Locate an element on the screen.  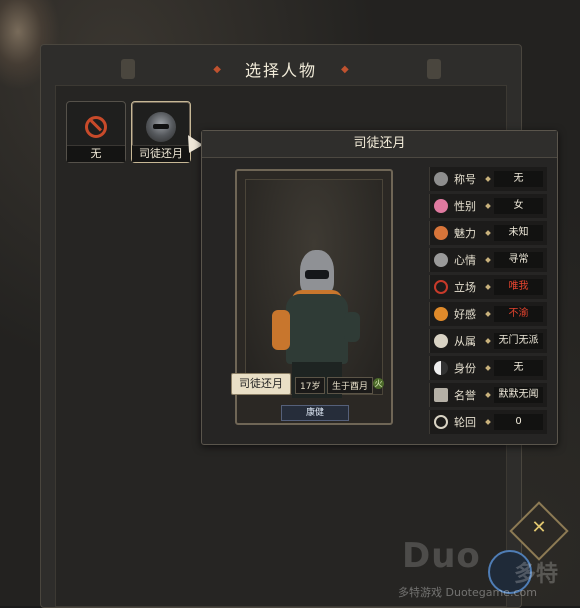
title-ornament-left-icon: ◆ is located at coordinates (217, 69).